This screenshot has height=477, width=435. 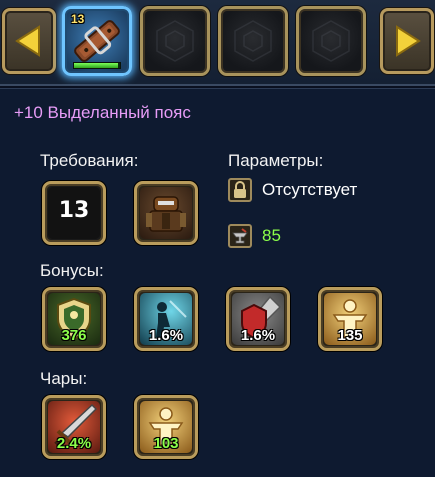 I want to click on requirements-label: Требования:, so click(x=89, y=160).